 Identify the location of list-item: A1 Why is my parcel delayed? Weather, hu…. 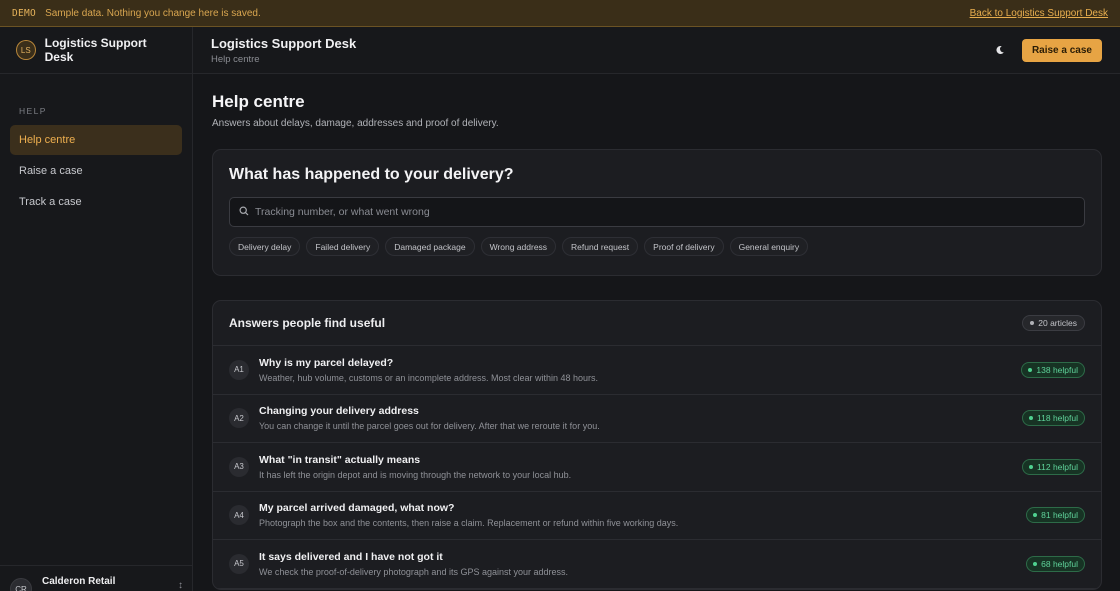
(657, 370).